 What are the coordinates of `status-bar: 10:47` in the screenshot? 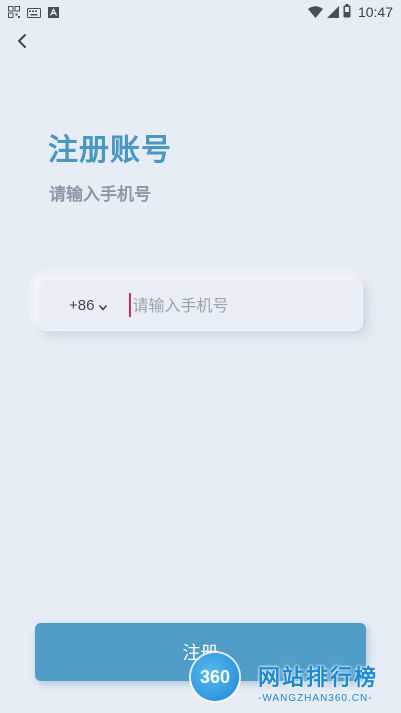 It's located at (200, 12).